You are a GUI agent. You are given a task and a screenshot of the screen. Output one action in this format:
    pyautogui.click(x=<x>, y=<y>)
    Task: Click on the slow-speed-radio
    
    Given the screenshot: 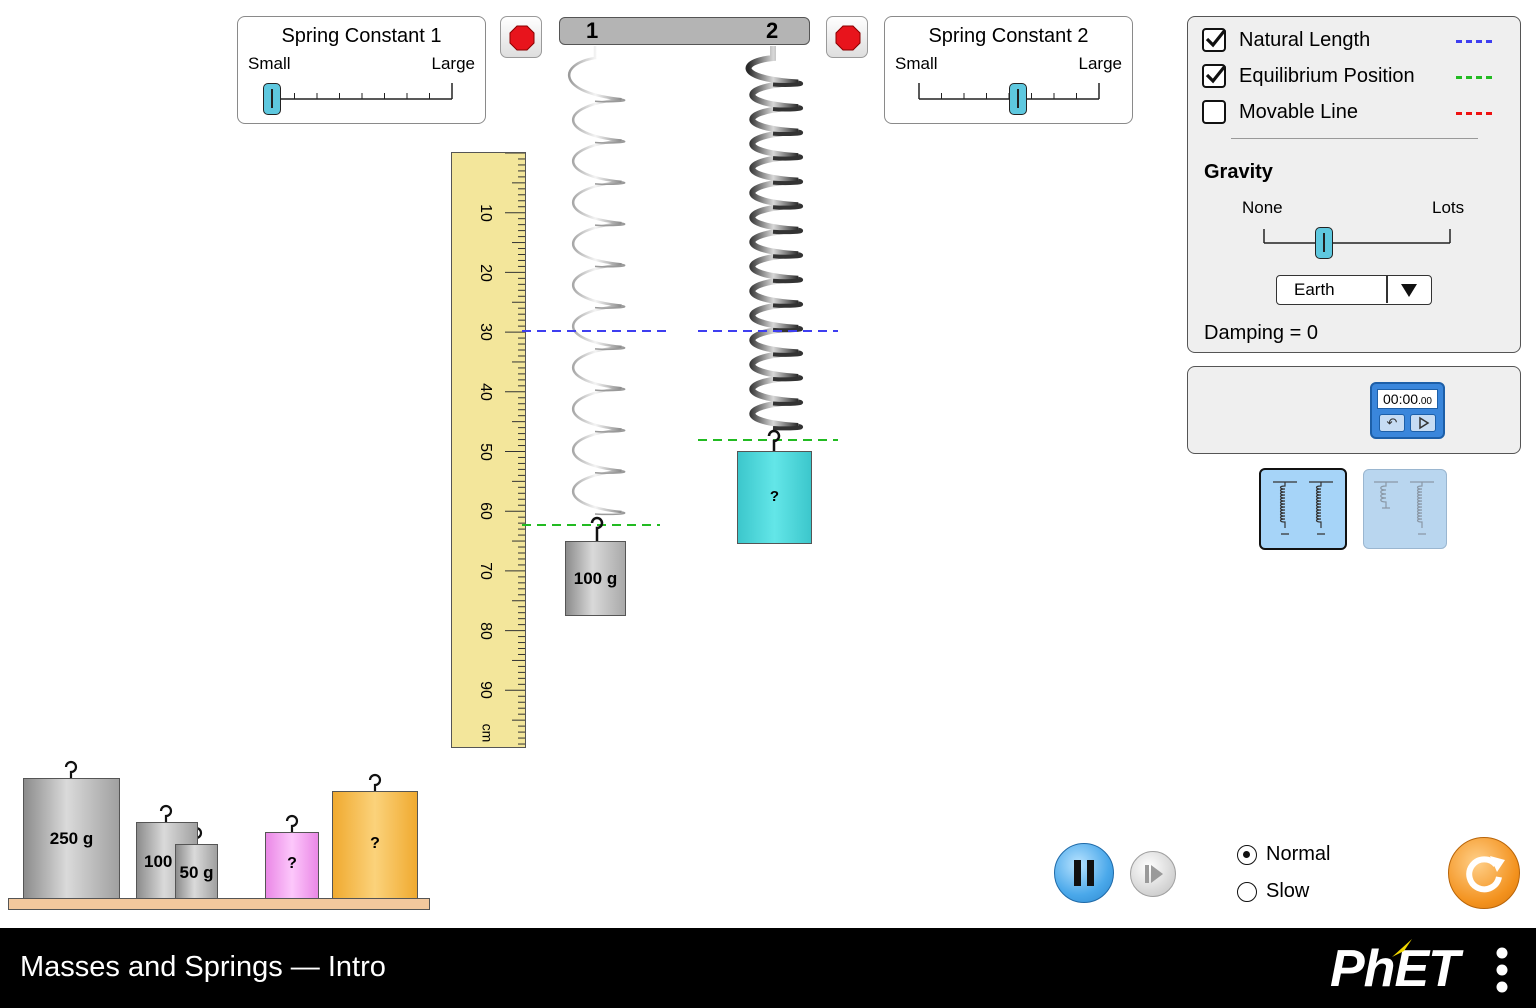 What is the action you would take?
    pyautogui.click(x=1247, y=892)
    